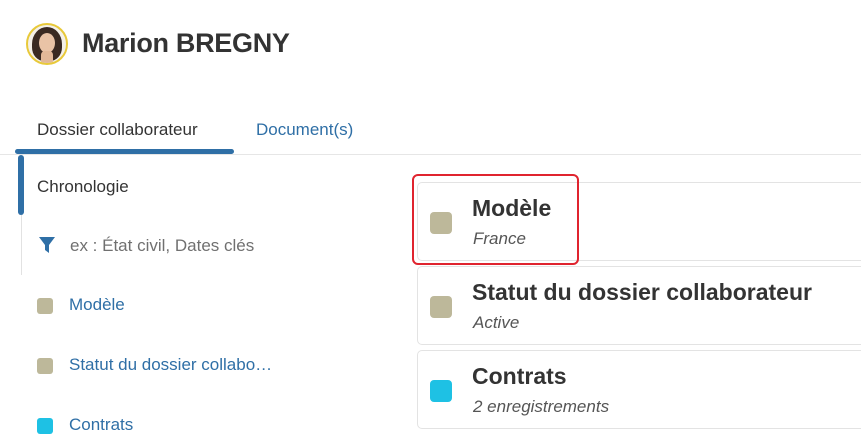  What do you see at coordinates (519, 376) in the screenshot?
I see `card-title: Contrats` at bounding box center [519, 376].